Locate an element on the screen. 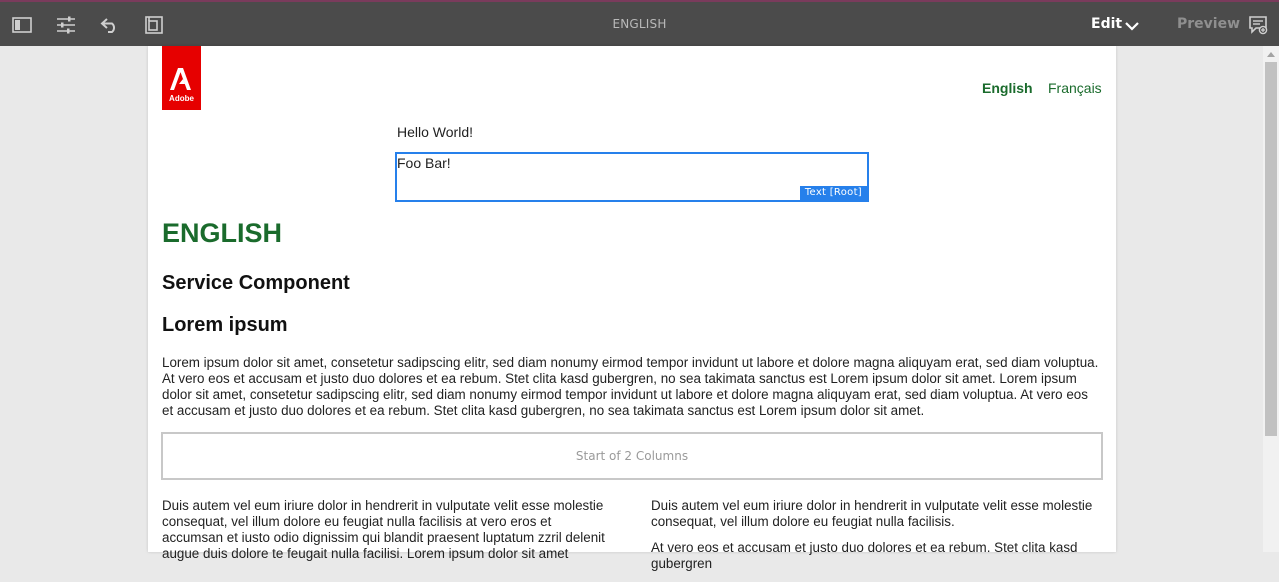 Image resolution: width=1279 pixels, height=582 pixels. mode-selector-label: Edit is located at coordinates (1106, 24).